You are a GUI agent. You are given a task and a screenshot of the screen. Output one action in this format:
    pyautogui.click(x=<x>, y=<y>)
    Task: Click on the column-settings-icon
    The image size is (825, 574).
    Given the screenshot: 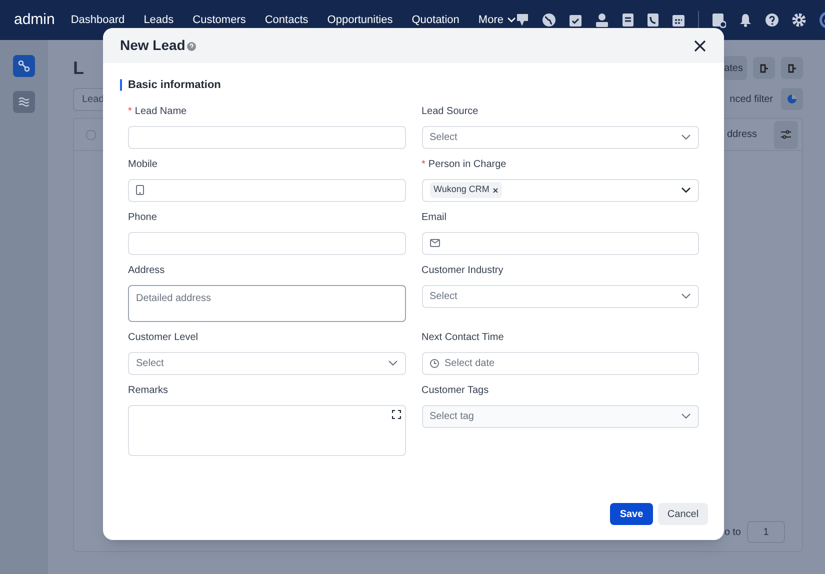 What is the action you would take?
    pyautogui.click(x=786, y=134)
    